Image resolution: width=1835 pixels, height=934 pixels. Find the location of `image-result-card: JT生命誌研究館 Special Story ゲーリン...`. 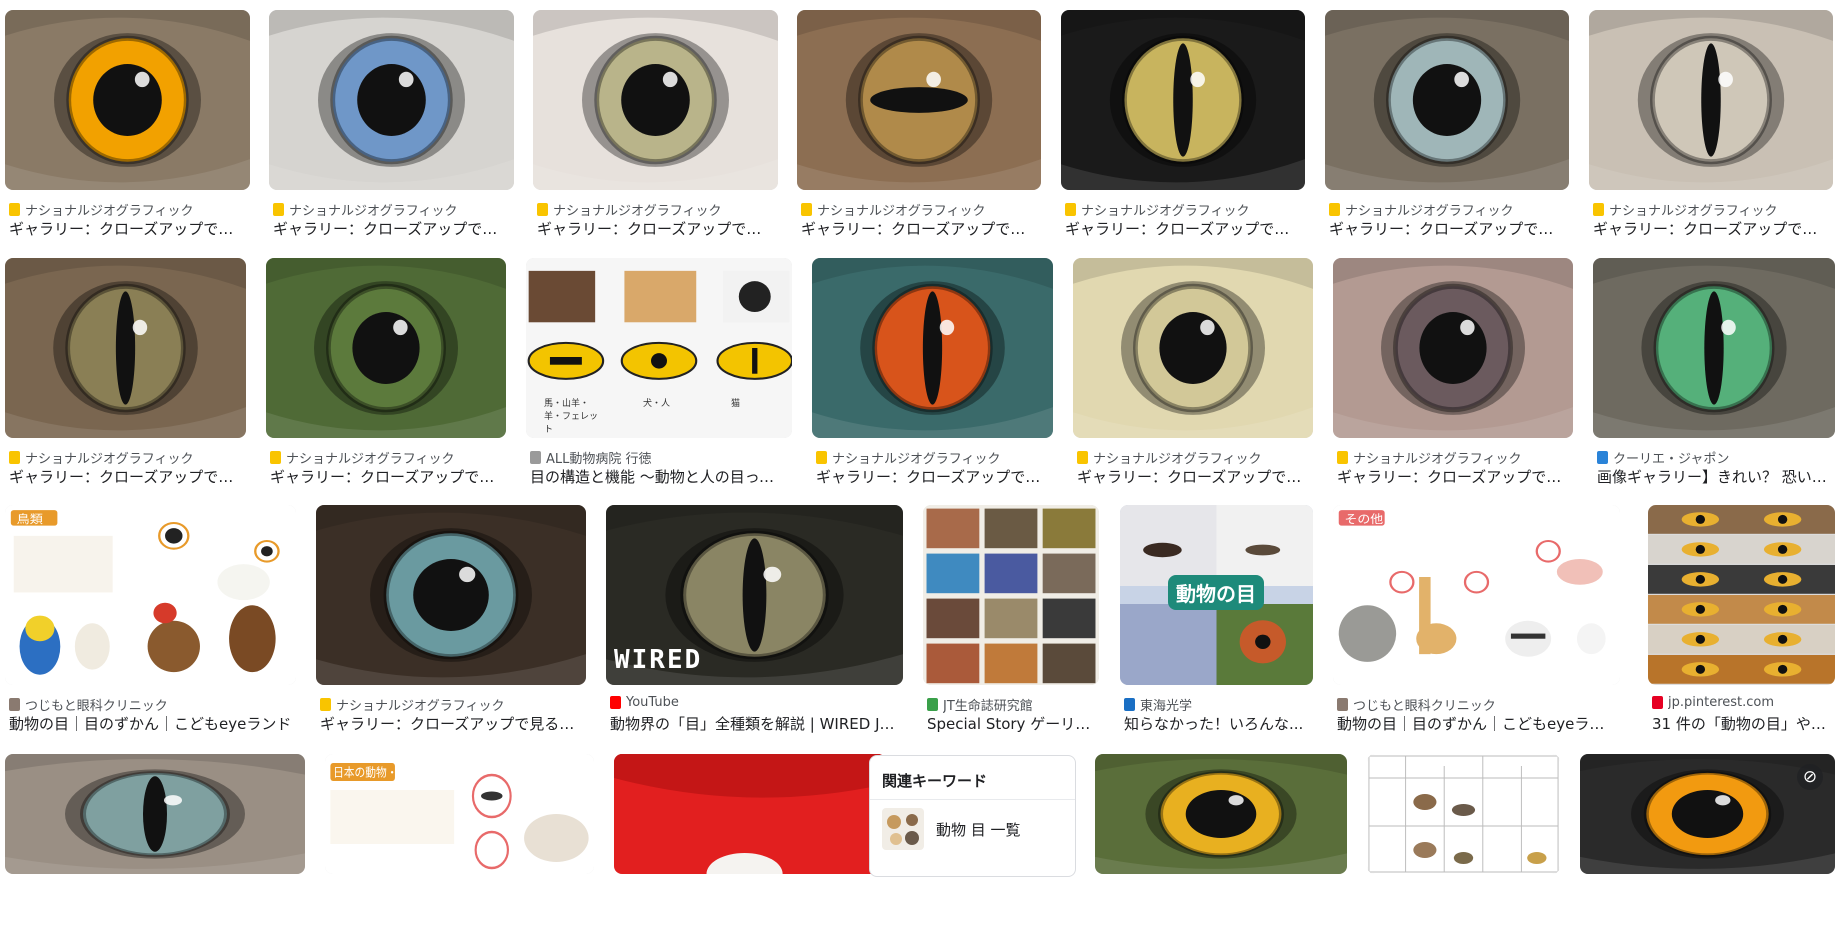

image-result-card: JT生命誌研究館 Special Story ゲーリン... is located at coordinates (1011, 625).